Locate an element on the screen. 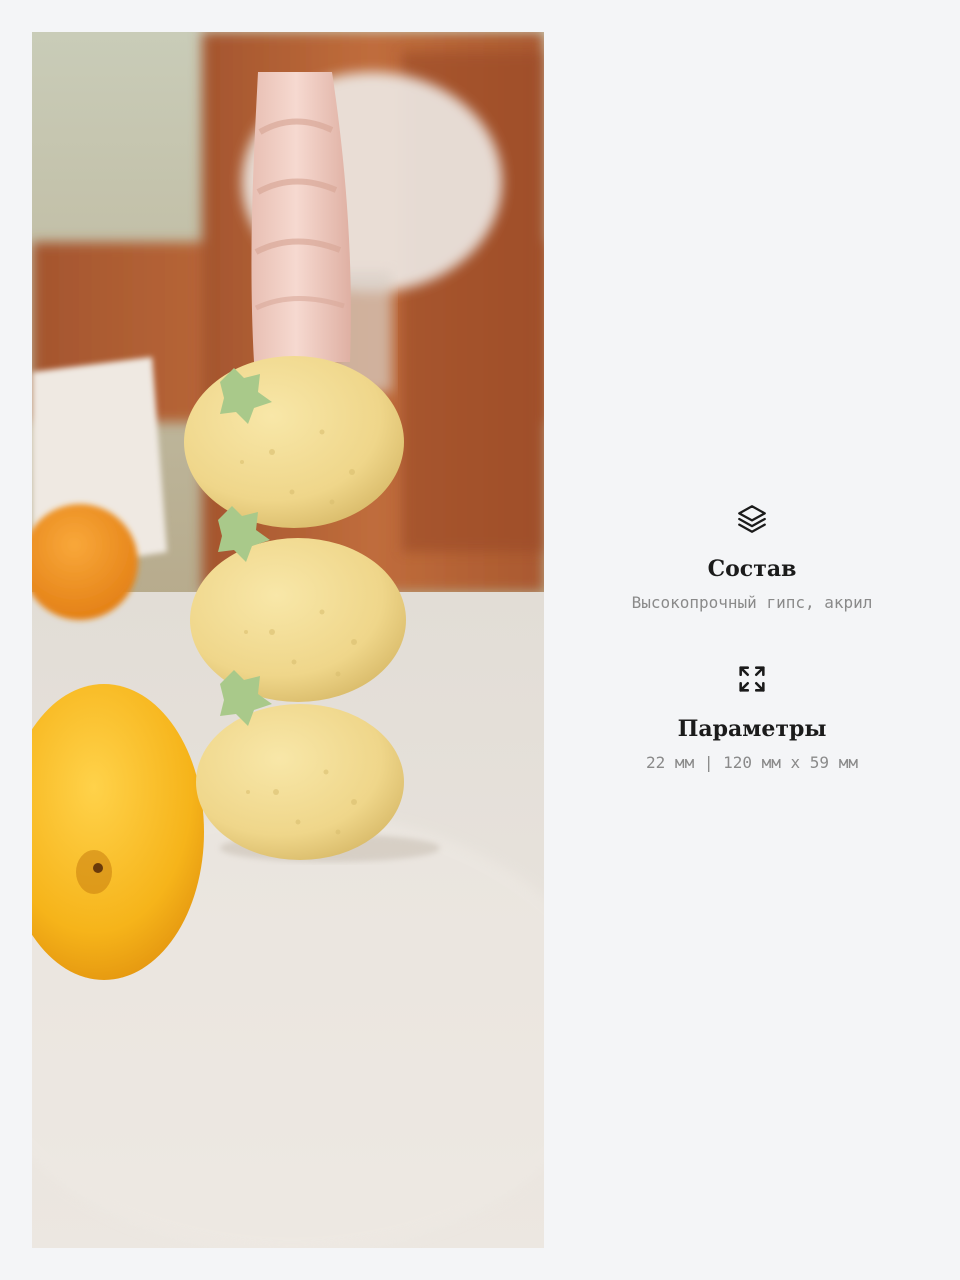 The image size is (960, 1280). composition-title: Состав is located at coordinates (752, 569).